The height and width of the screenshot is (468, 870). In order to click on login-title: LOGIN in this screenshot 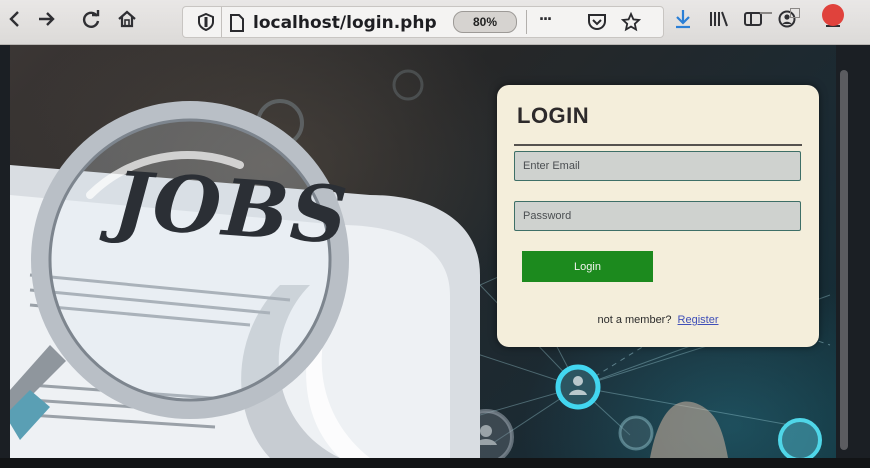, I will do `click(553, 115)`.